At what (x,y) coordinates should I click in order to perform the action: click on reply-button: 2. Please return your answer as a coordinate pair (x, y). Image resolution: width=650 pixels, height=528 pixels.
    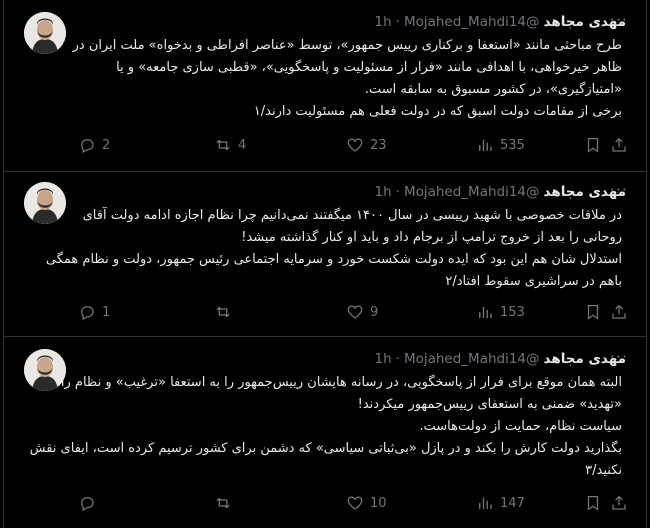
    Looking at the image, I should click on (94, 145).